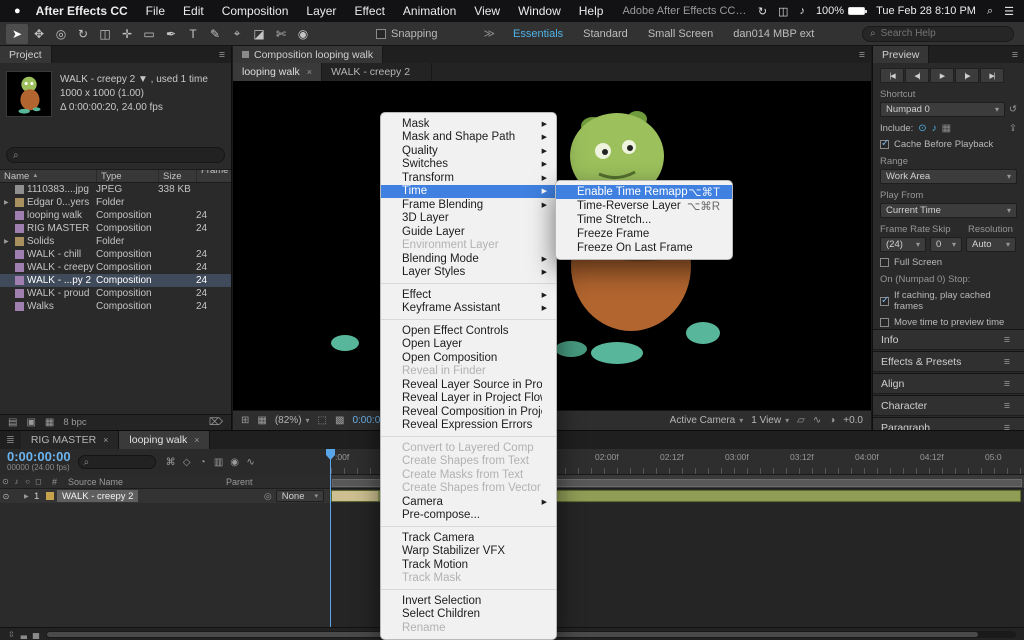 The height and width of the screenshot is (640, 1024). Describe the element at coordinates (468, 331) in the screenshot. I see `context-menu-item: Open Effect Controls ▶` at that location.